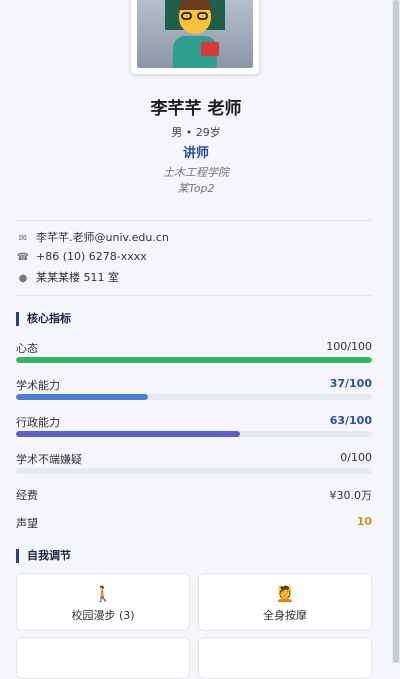 The image size is (400, 679). What do you see at coordinates (103, 615) in the screenshot?
I see `action-label: 校园漫步 (3)` at bounding box center [103, 615].